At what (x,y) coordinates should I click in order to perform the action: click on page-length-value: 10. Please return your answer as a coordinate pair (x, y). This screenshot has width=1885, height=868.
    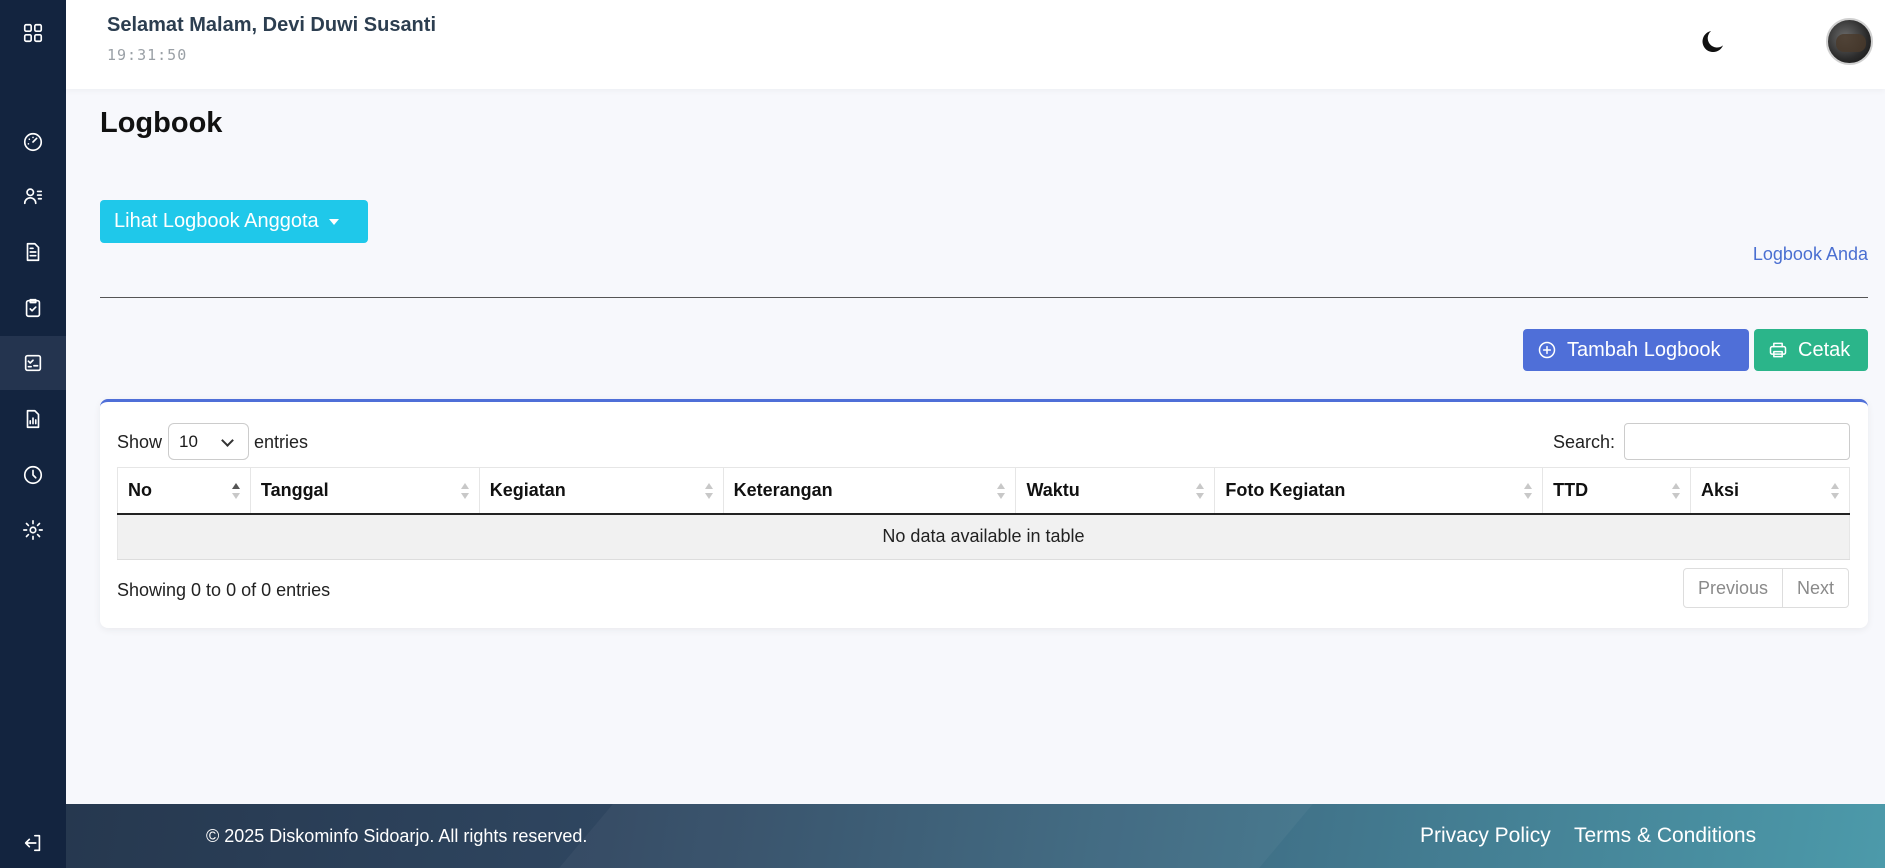
    Looking at the image, I should click on (188, 441).